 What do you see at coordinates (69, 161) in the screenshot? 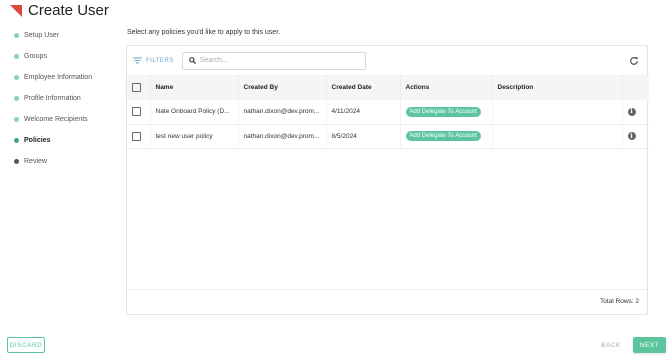
I see `step-review: Review` at bounding box center [69, 161].